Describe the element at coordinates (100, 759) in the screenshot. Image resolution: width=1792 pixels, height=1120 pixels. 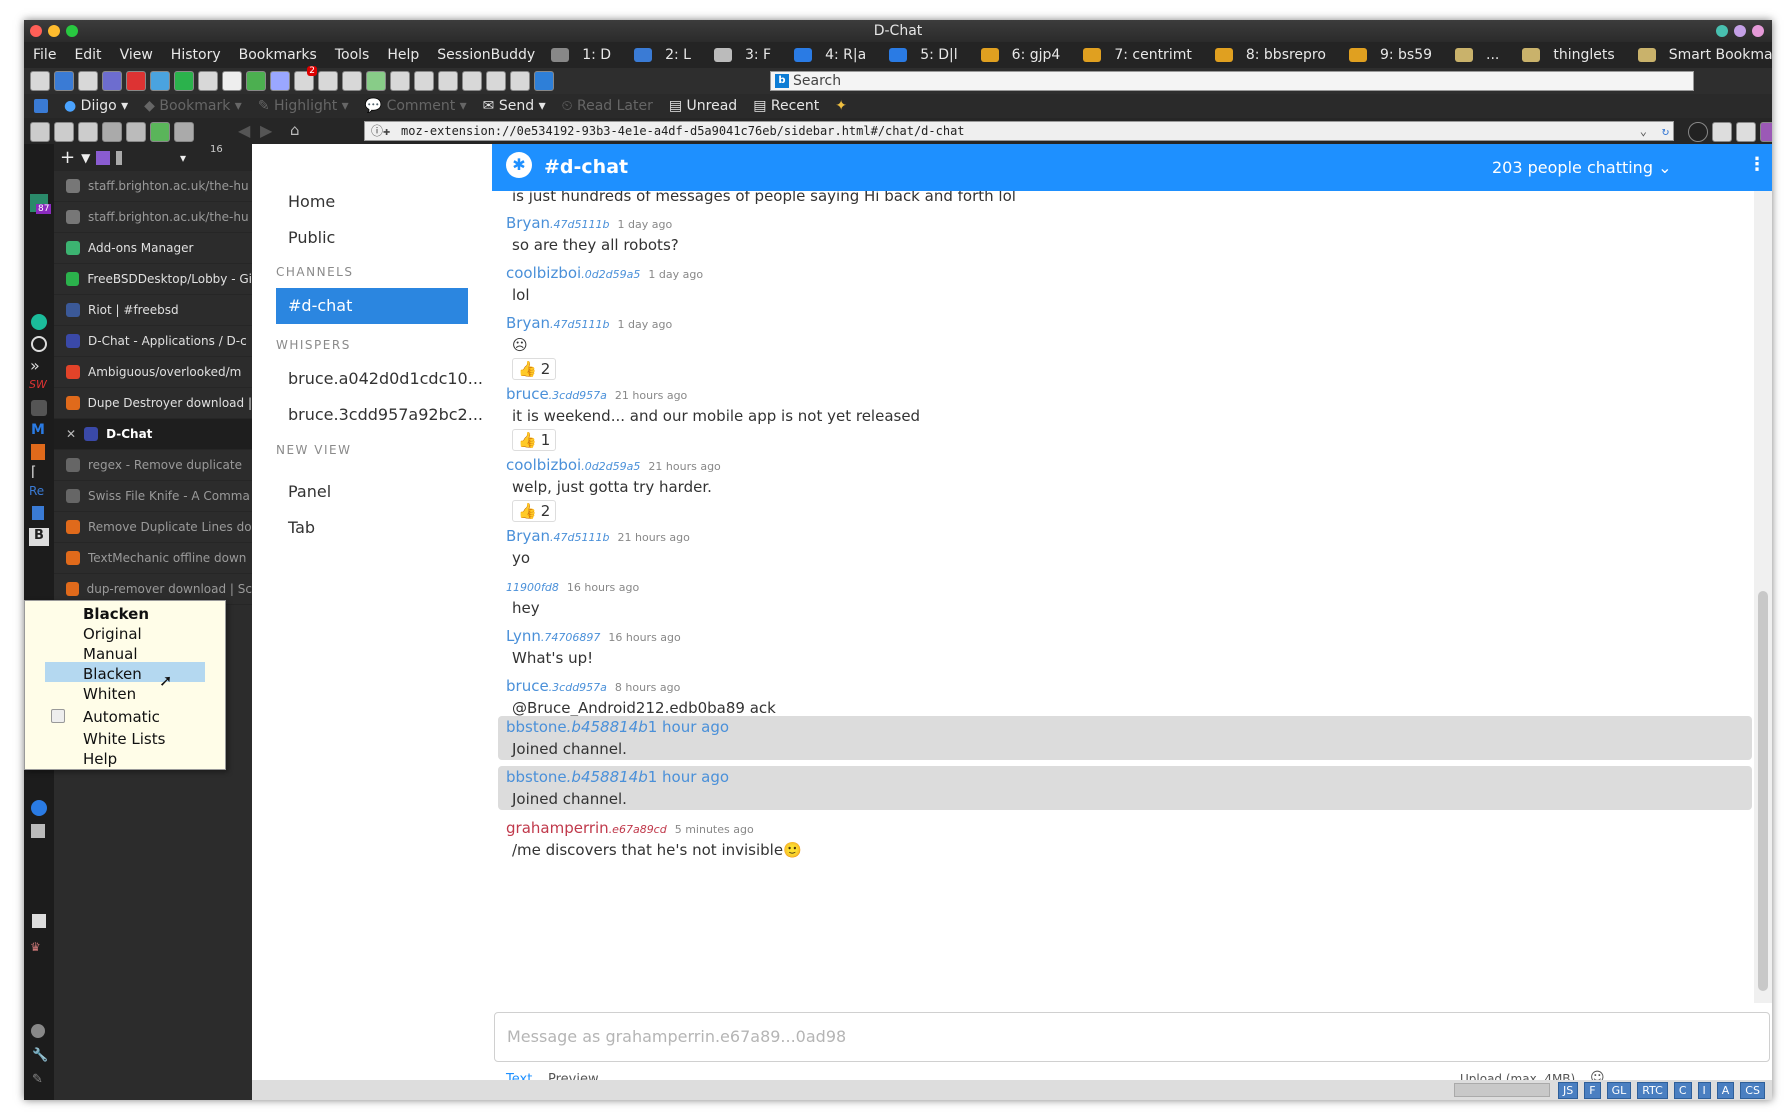
I see `menu-item-help: Help` at that location.